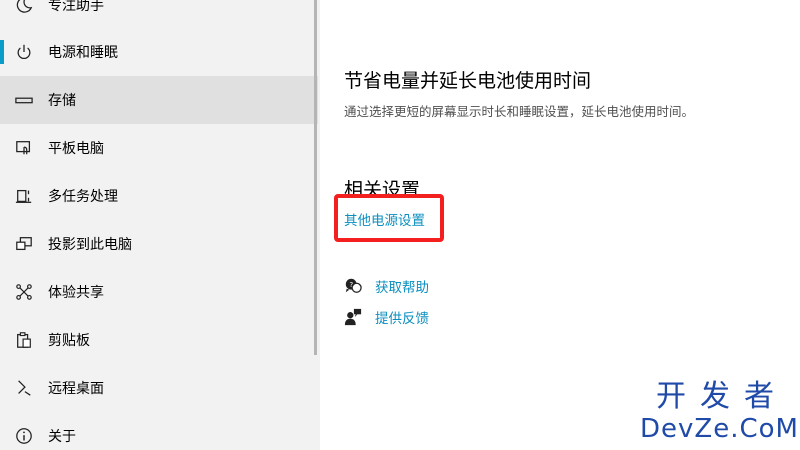 Image resolution: width=800 pixels, height=450 pixels. I want to click on project-to-pc-icon, so click(24, 244).